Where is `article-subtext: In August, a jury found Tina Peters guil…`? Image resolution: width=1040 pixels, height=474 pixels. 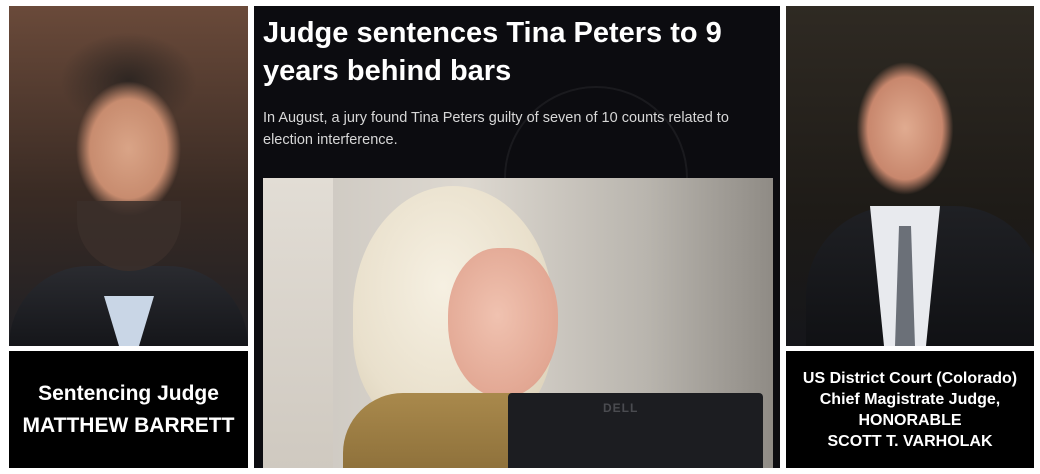 article-subtext: In August, a jury found Tina Peters guil… is located at coordinates (496, 129).